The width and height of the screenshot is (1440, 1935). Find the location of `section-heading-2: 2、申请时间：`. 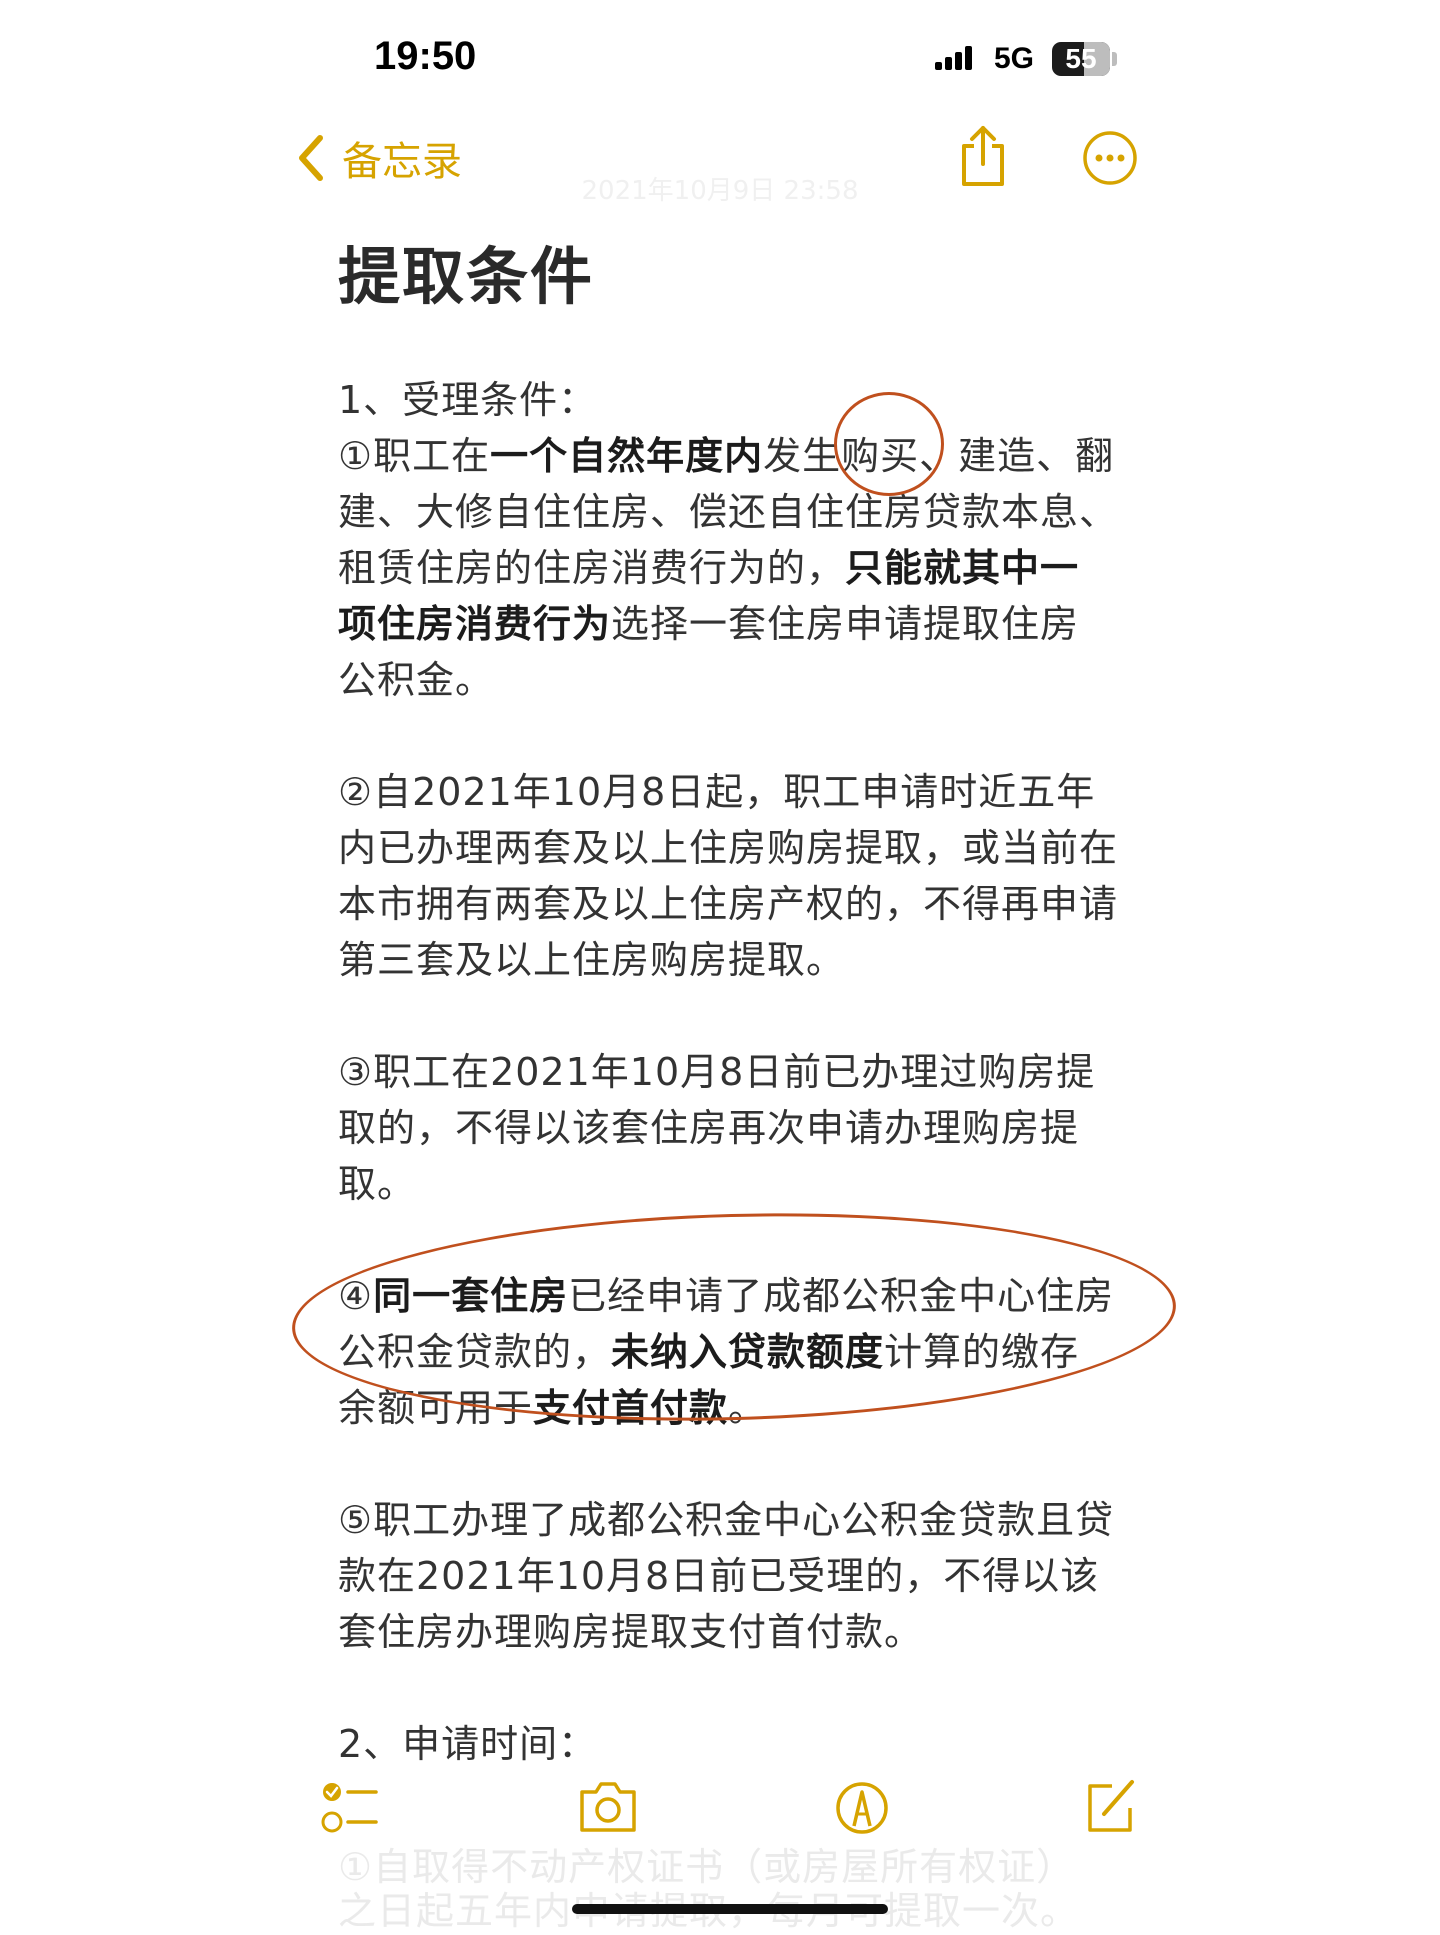

section-heading-2: 2、申请时间： is located at coordinates (468, 1744).